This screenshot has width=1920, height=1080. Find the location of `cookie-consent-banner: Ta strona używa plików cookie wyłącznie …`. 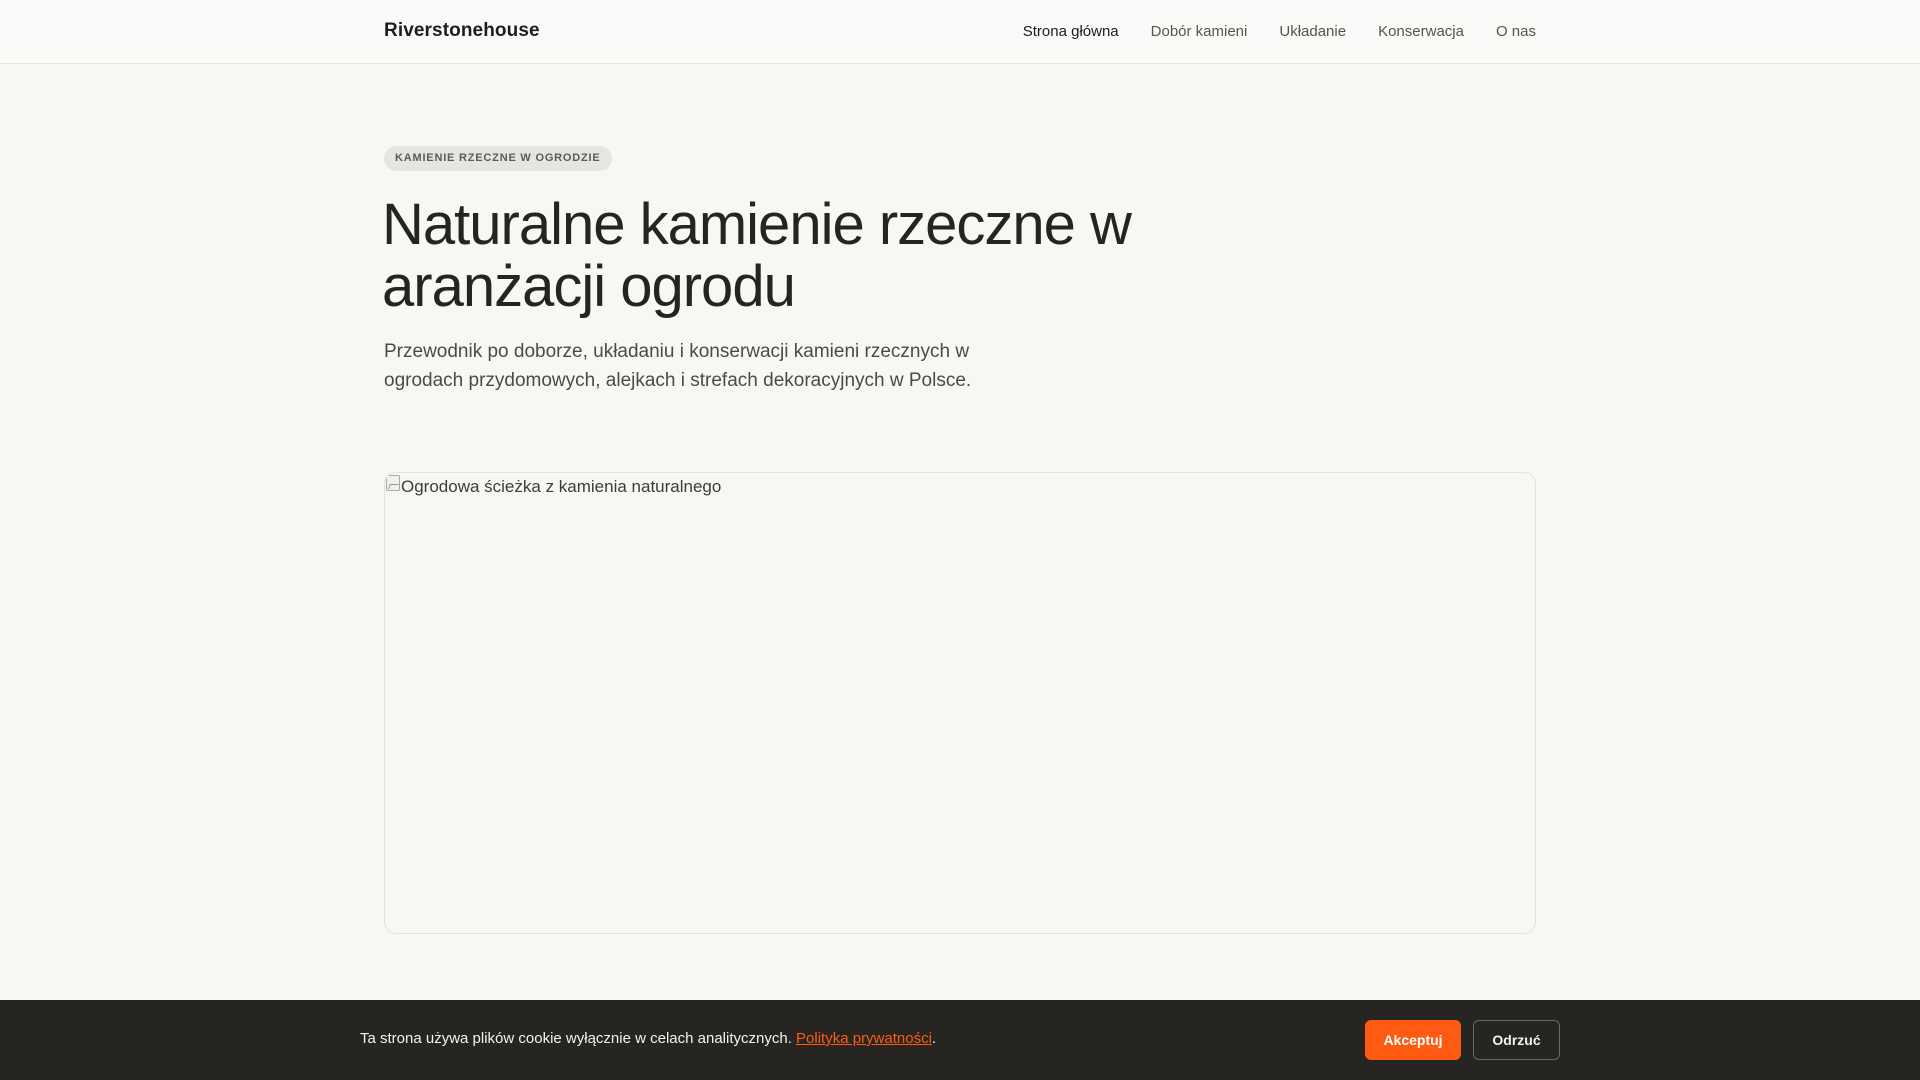

cookie-consent-banner: Ta strona używa plików cookie wyłącznie … is located at coordinates (960, 1040).